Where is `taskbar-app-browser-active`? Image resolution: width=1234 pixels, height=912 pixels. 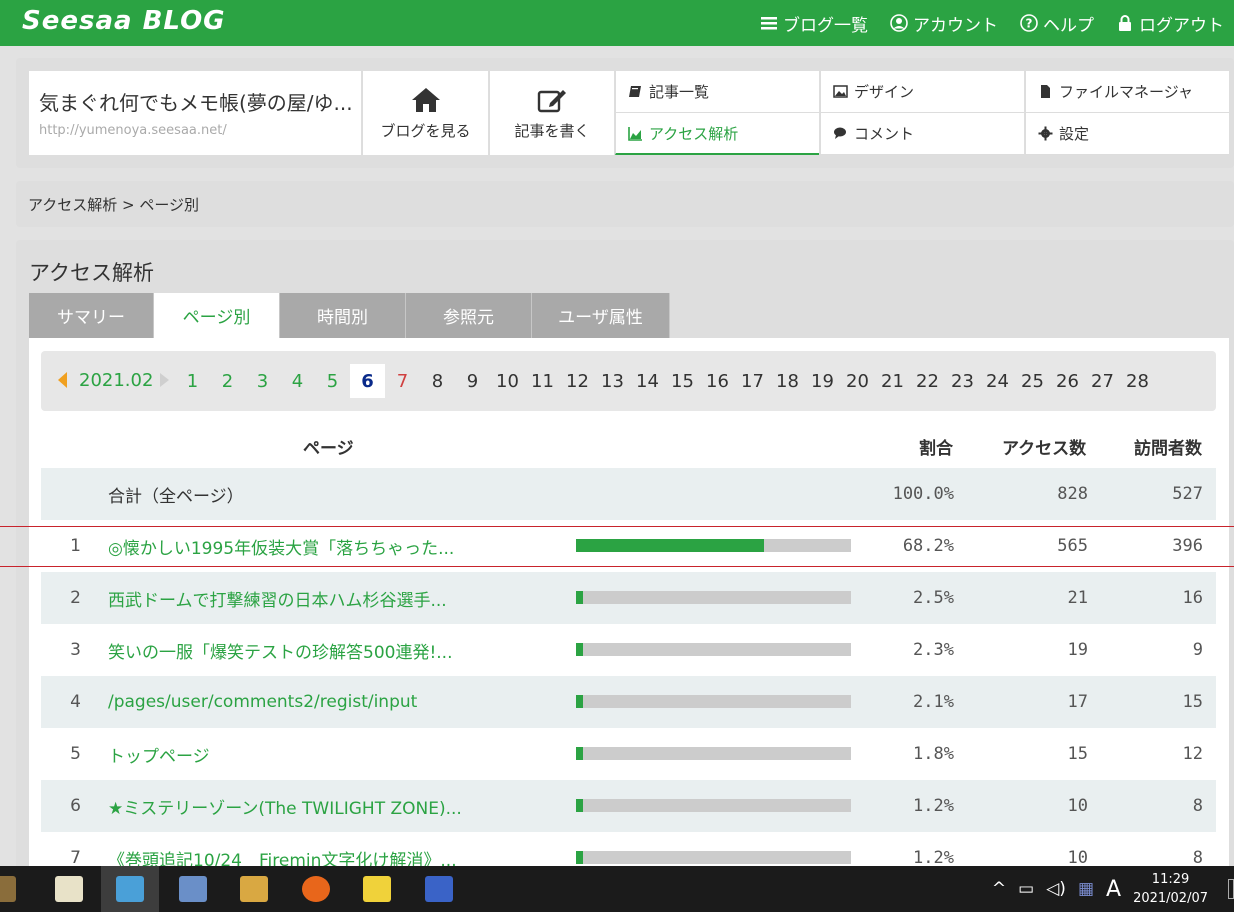
taskbar-app-browser-active is located at coordinates (130, 889).